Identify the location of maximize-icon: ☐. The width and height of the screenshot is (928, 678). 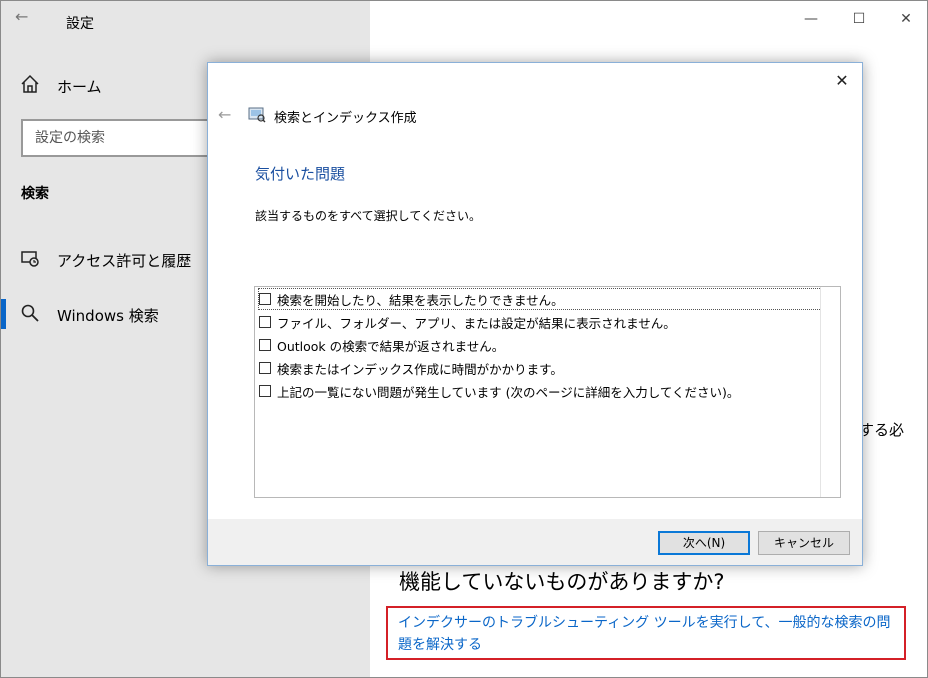
(859, 19).